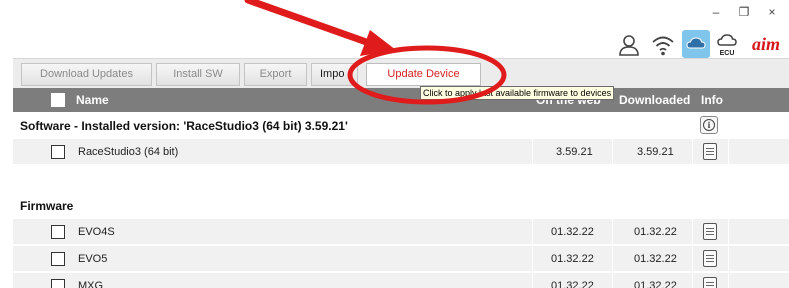  Describe the element at coordinates (727, 43) in the screenshot. I see `ecu-cloud-icon: ECU` at that location.